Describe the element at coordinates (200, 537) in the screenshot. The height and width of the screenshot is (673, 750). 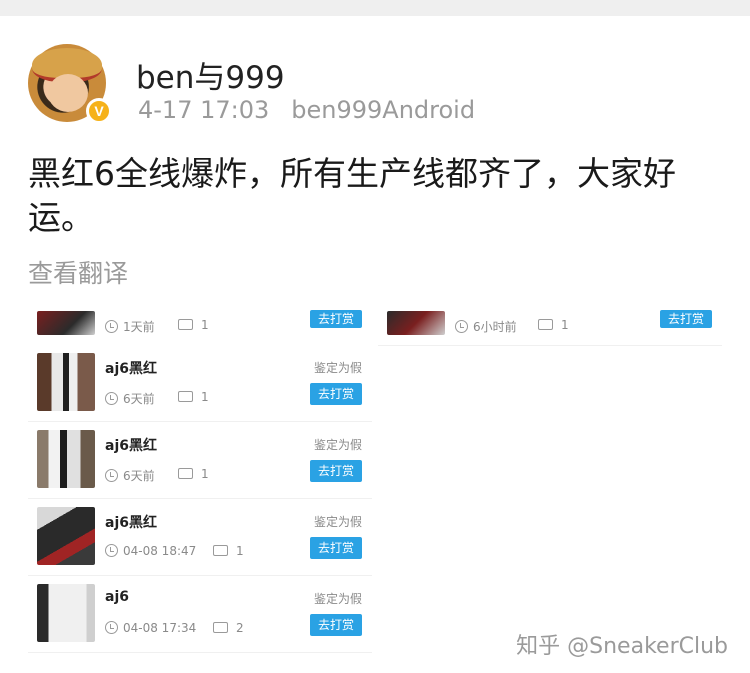
I see `list-item: aj6黑红 04-08 18:47 1 鉴定为假 去打赏` at that location.